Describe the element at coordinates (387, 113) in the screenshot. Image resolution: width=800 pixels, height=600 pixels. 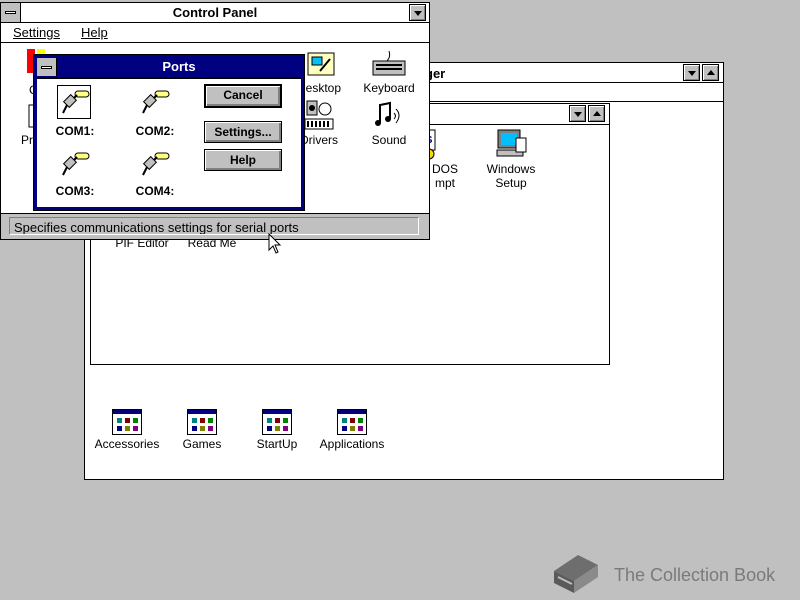
I see `sound-icon` at that location.